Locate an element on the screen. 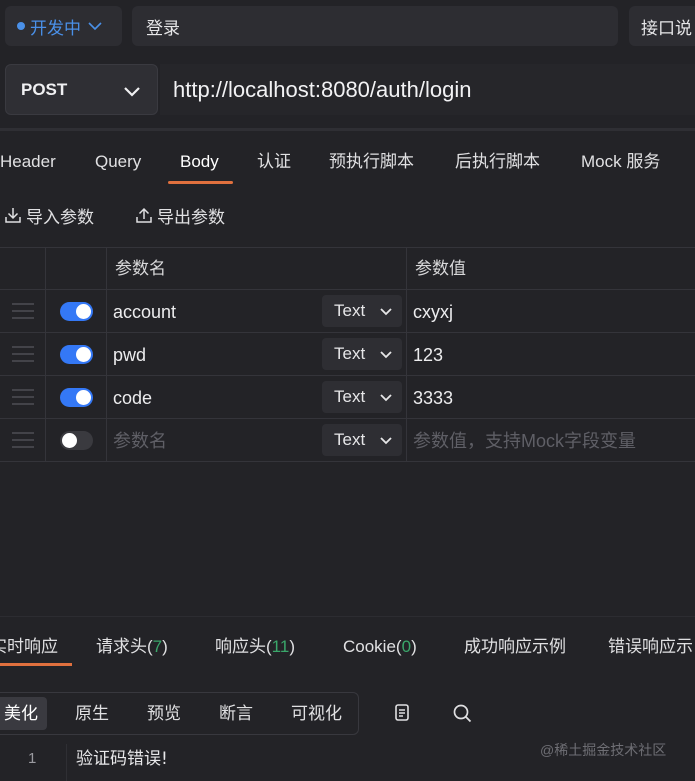  tab-header: Header is located at coordinates (28, 162).